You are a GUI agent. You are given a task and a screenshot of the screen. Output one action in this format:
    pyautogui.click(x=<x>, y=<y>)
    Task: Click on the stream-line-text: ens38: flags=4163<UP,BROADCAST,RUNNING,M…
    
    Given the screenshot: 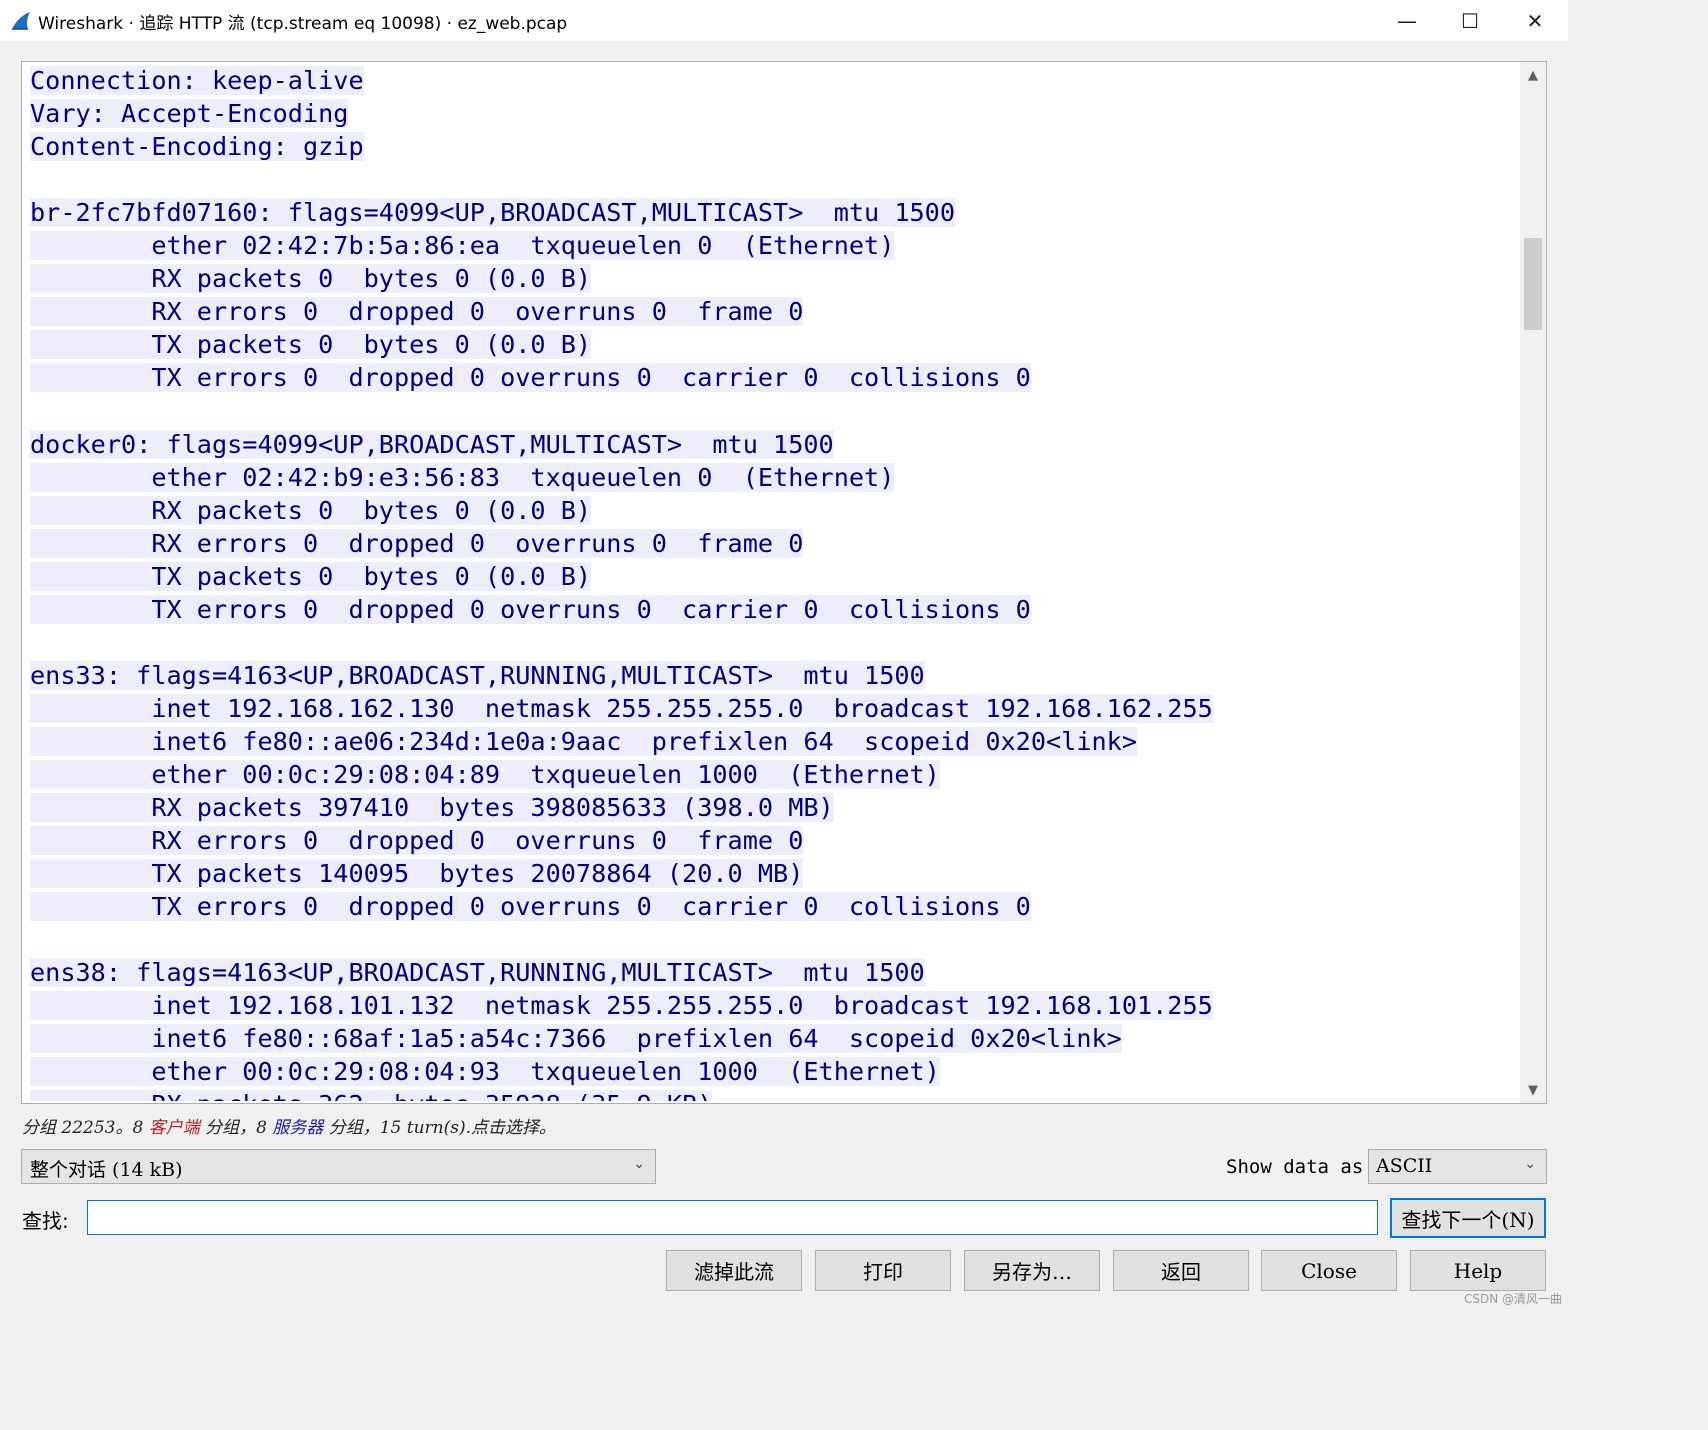 What is the action you would take?
    pyautogui.click(x=477, y=973)
    